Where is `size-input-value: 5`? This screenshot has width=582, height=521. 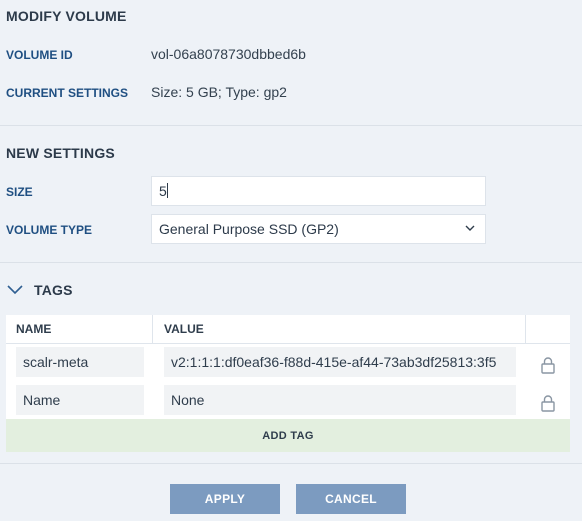
size-input-value: 5 is located at coordinates (163, 191).